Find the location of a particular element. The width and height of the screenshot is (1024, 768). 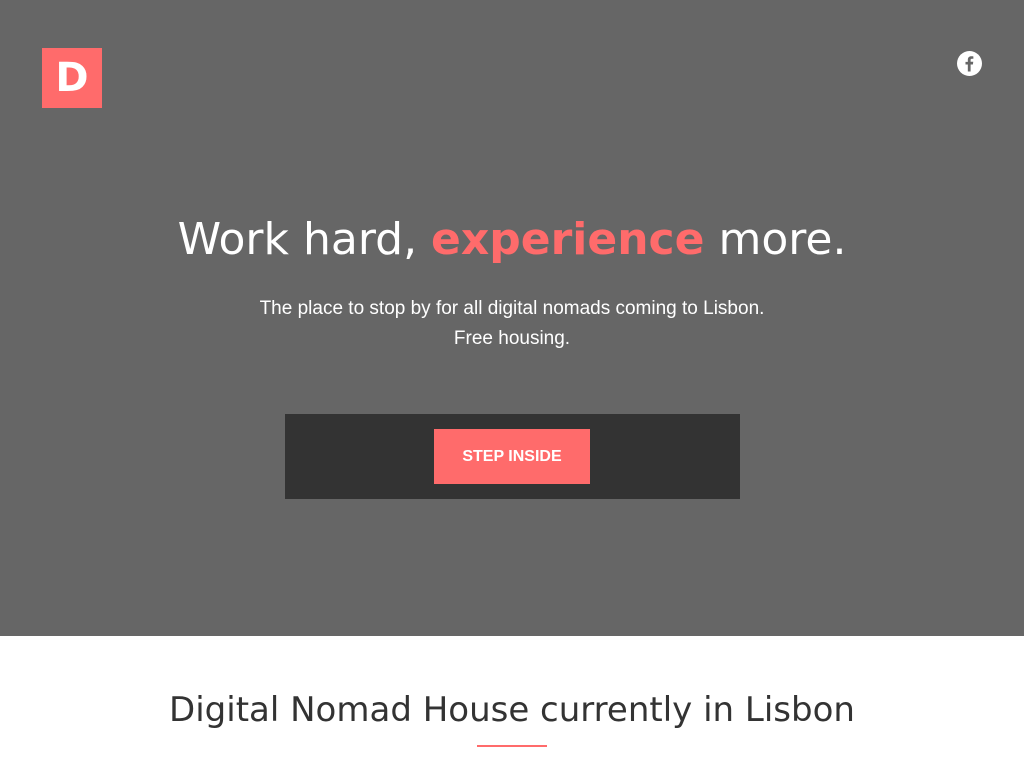

headline-text-end: more. is located at coordinates (775, 239).